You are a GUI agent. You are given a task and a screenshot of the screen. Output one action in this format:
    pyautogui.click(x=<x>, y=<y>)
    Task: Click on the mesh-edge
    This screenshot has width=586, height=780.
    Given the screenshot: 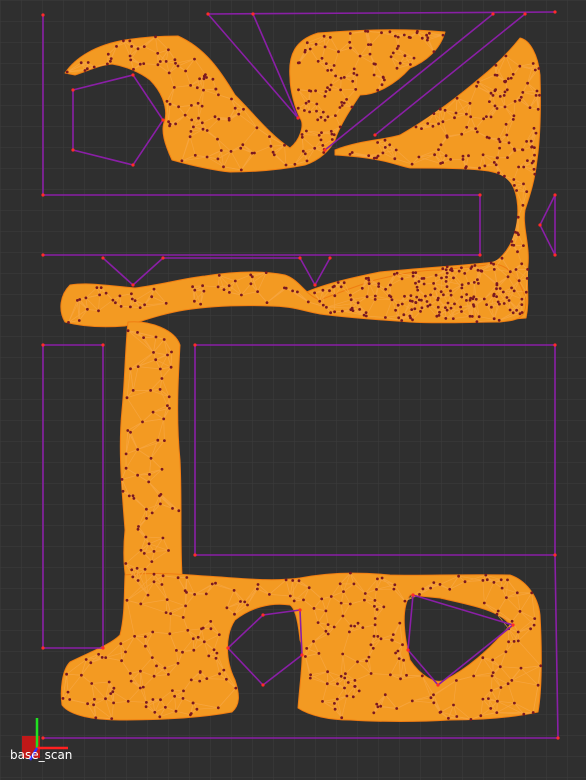 What is the action you would take?
    pyautogui.click(x=193, y=644)
    